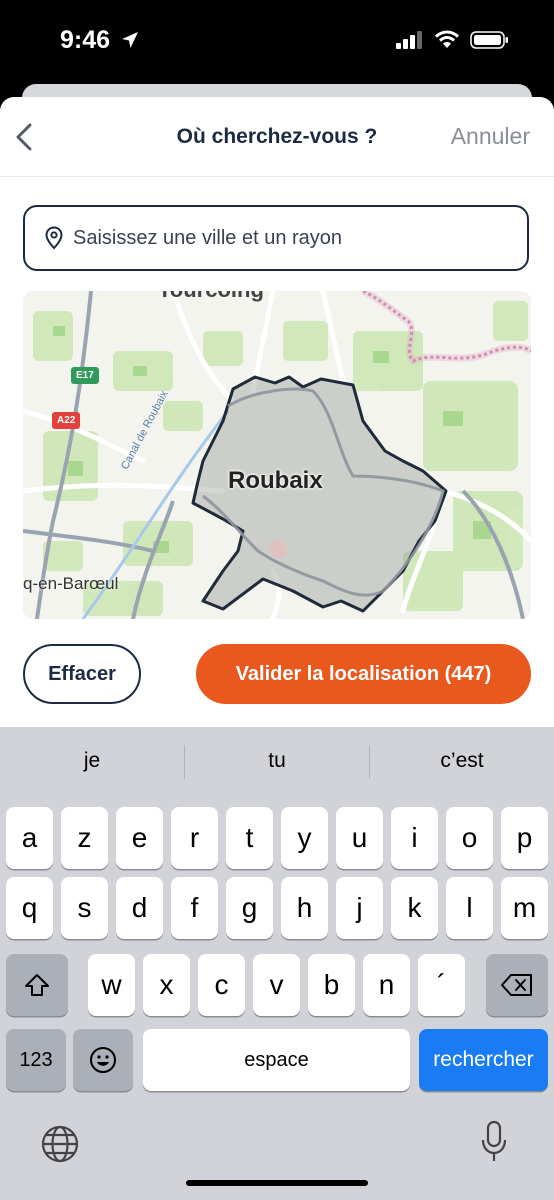  Describe the element at coordinates (414, 908) in the screenshot. I see `key-k: k` at that location.